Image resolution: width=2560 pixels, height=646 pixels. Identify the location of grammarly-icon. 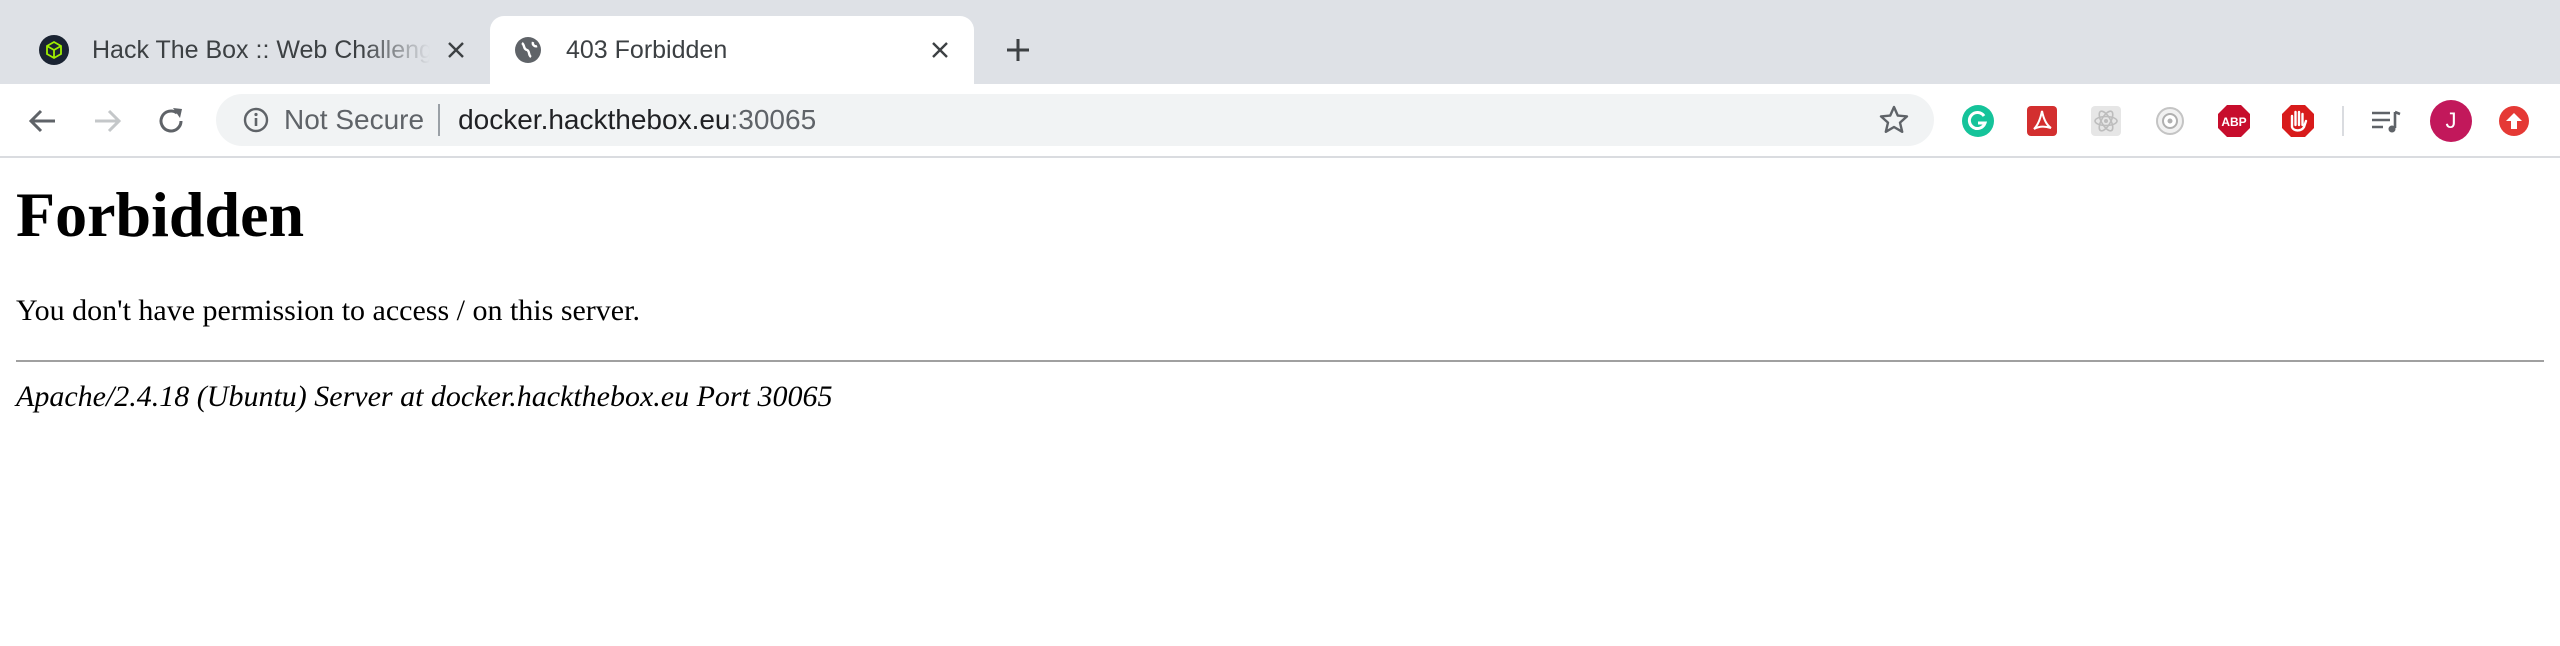
(1978, 121).